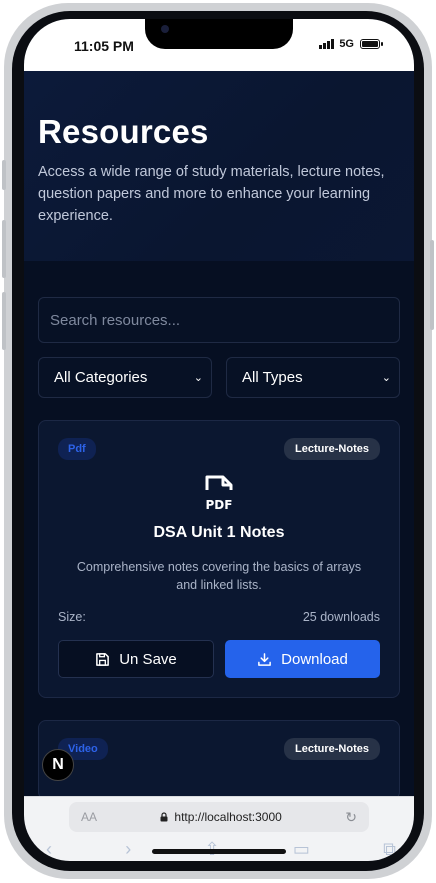  I want to click on address-bar: AA http://localhost:3000 ↻, so click(219, 817).